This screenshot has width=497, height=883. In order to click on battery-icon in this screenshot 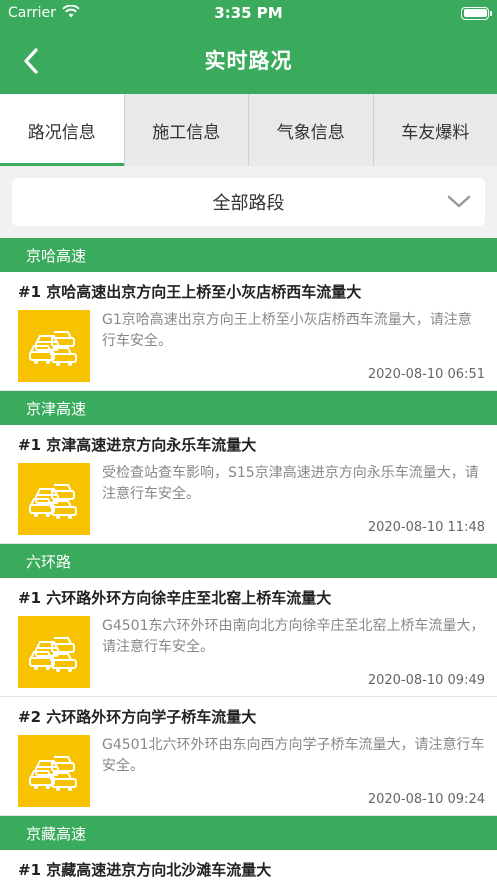, I will do `click(476, 13)`.